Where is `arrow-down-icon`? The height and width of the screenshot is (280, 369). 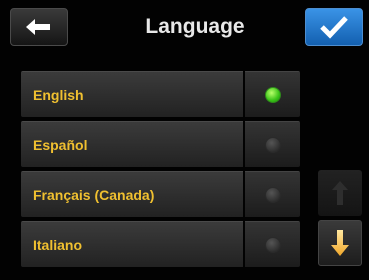
arrow-down-icon is located at coordinates (340, 243).